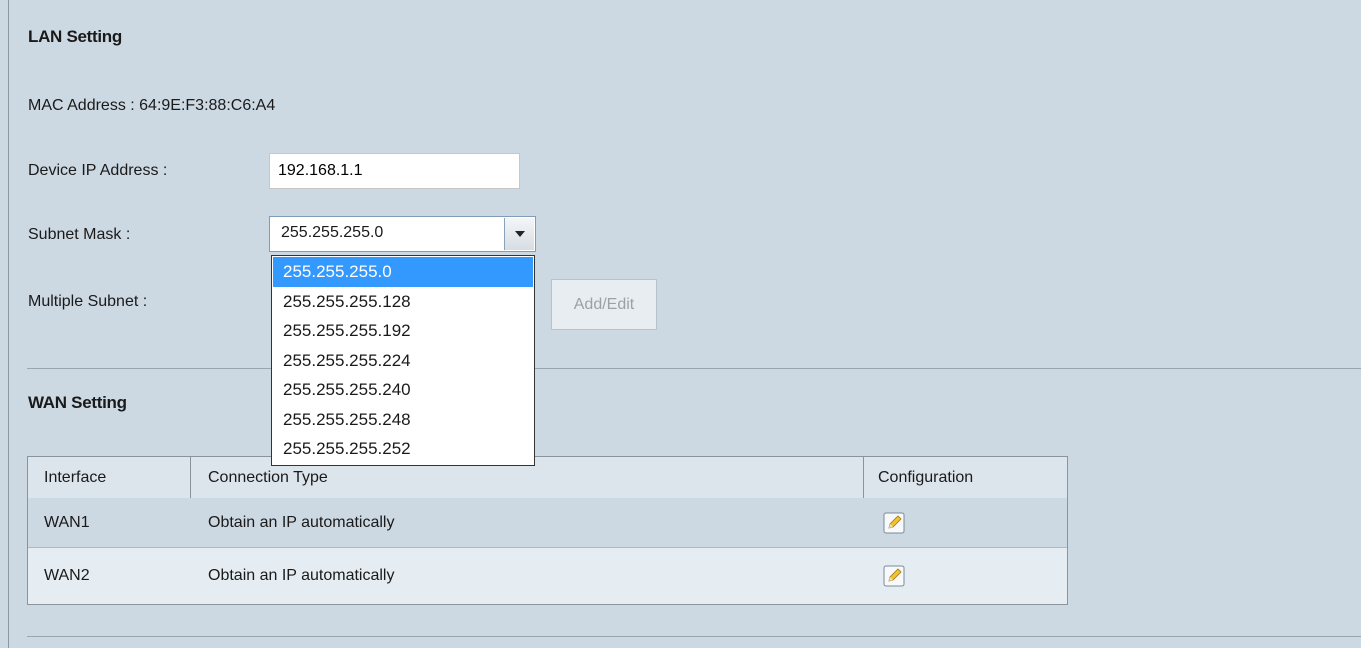  I want to click on subnet-mask-selected-value: 255.255.255.0, so click(332, 232).